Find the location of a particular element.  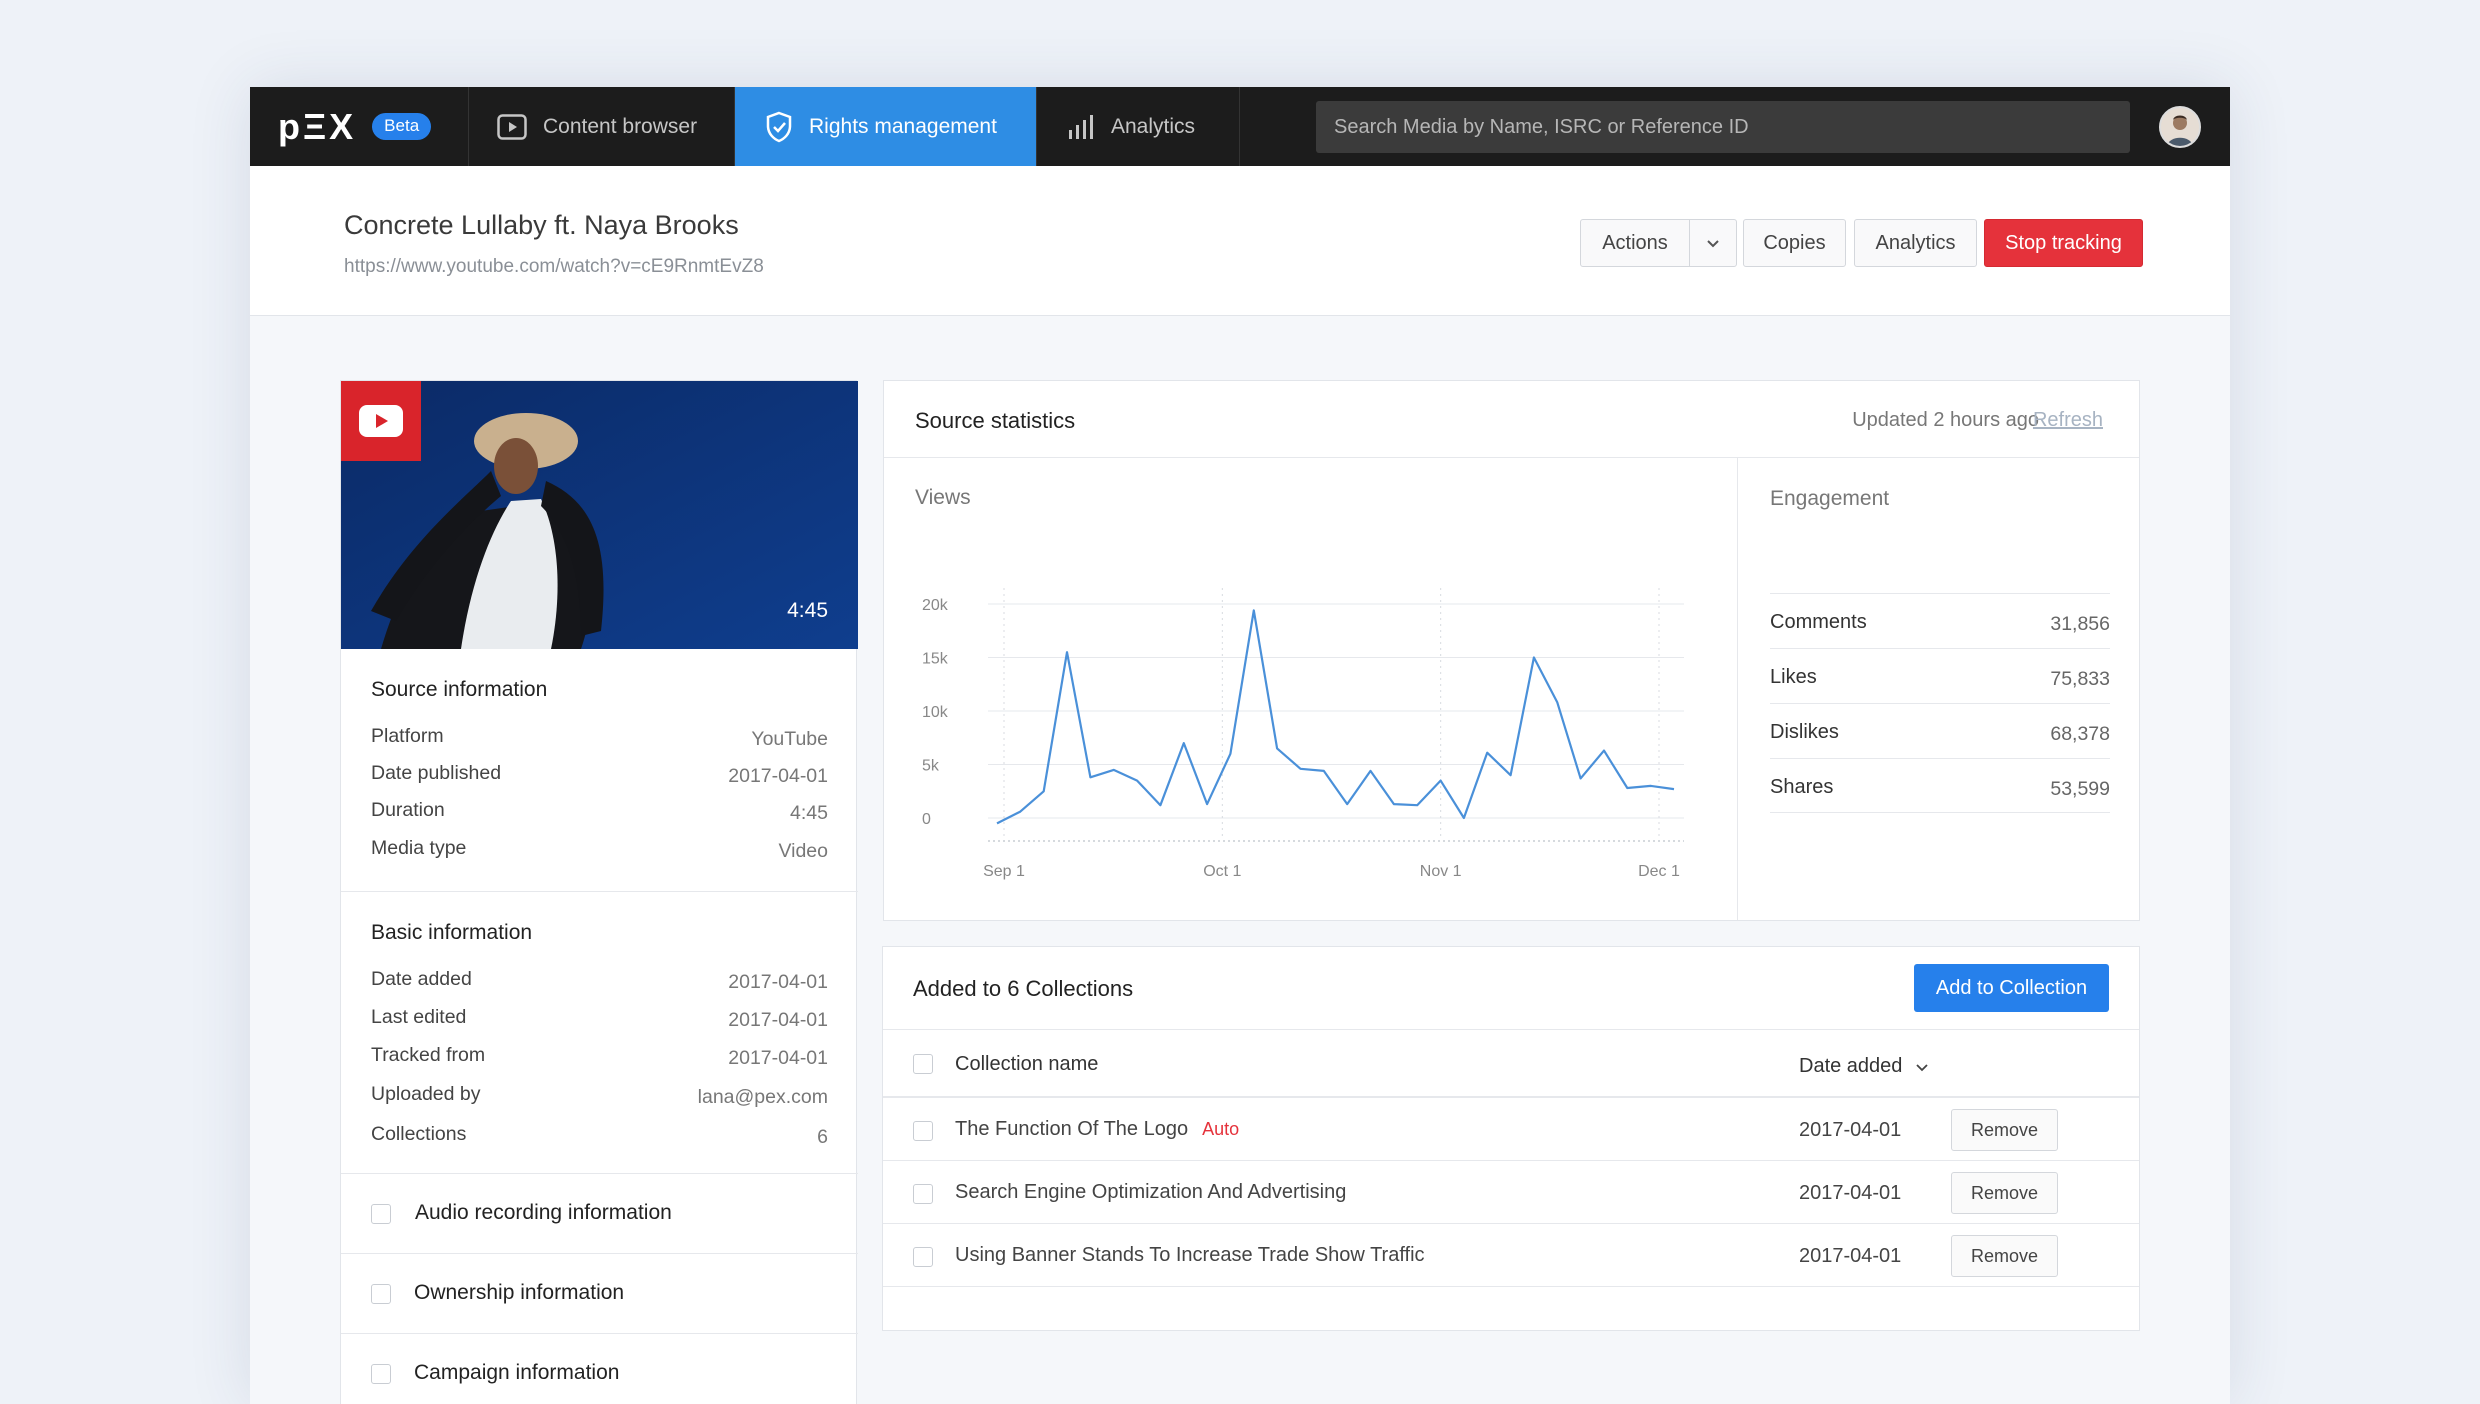

auto-tag: Auto is located at coordinates (1221, 1129).